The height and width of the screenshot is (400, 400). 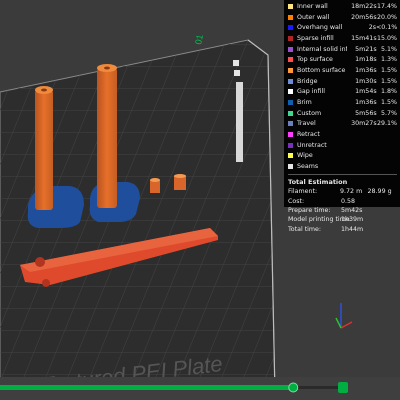 What do you see at coordinates (366, 92) in the screenshot?
I see `feature-time: 1m54s` at bounding box center [366, 92].